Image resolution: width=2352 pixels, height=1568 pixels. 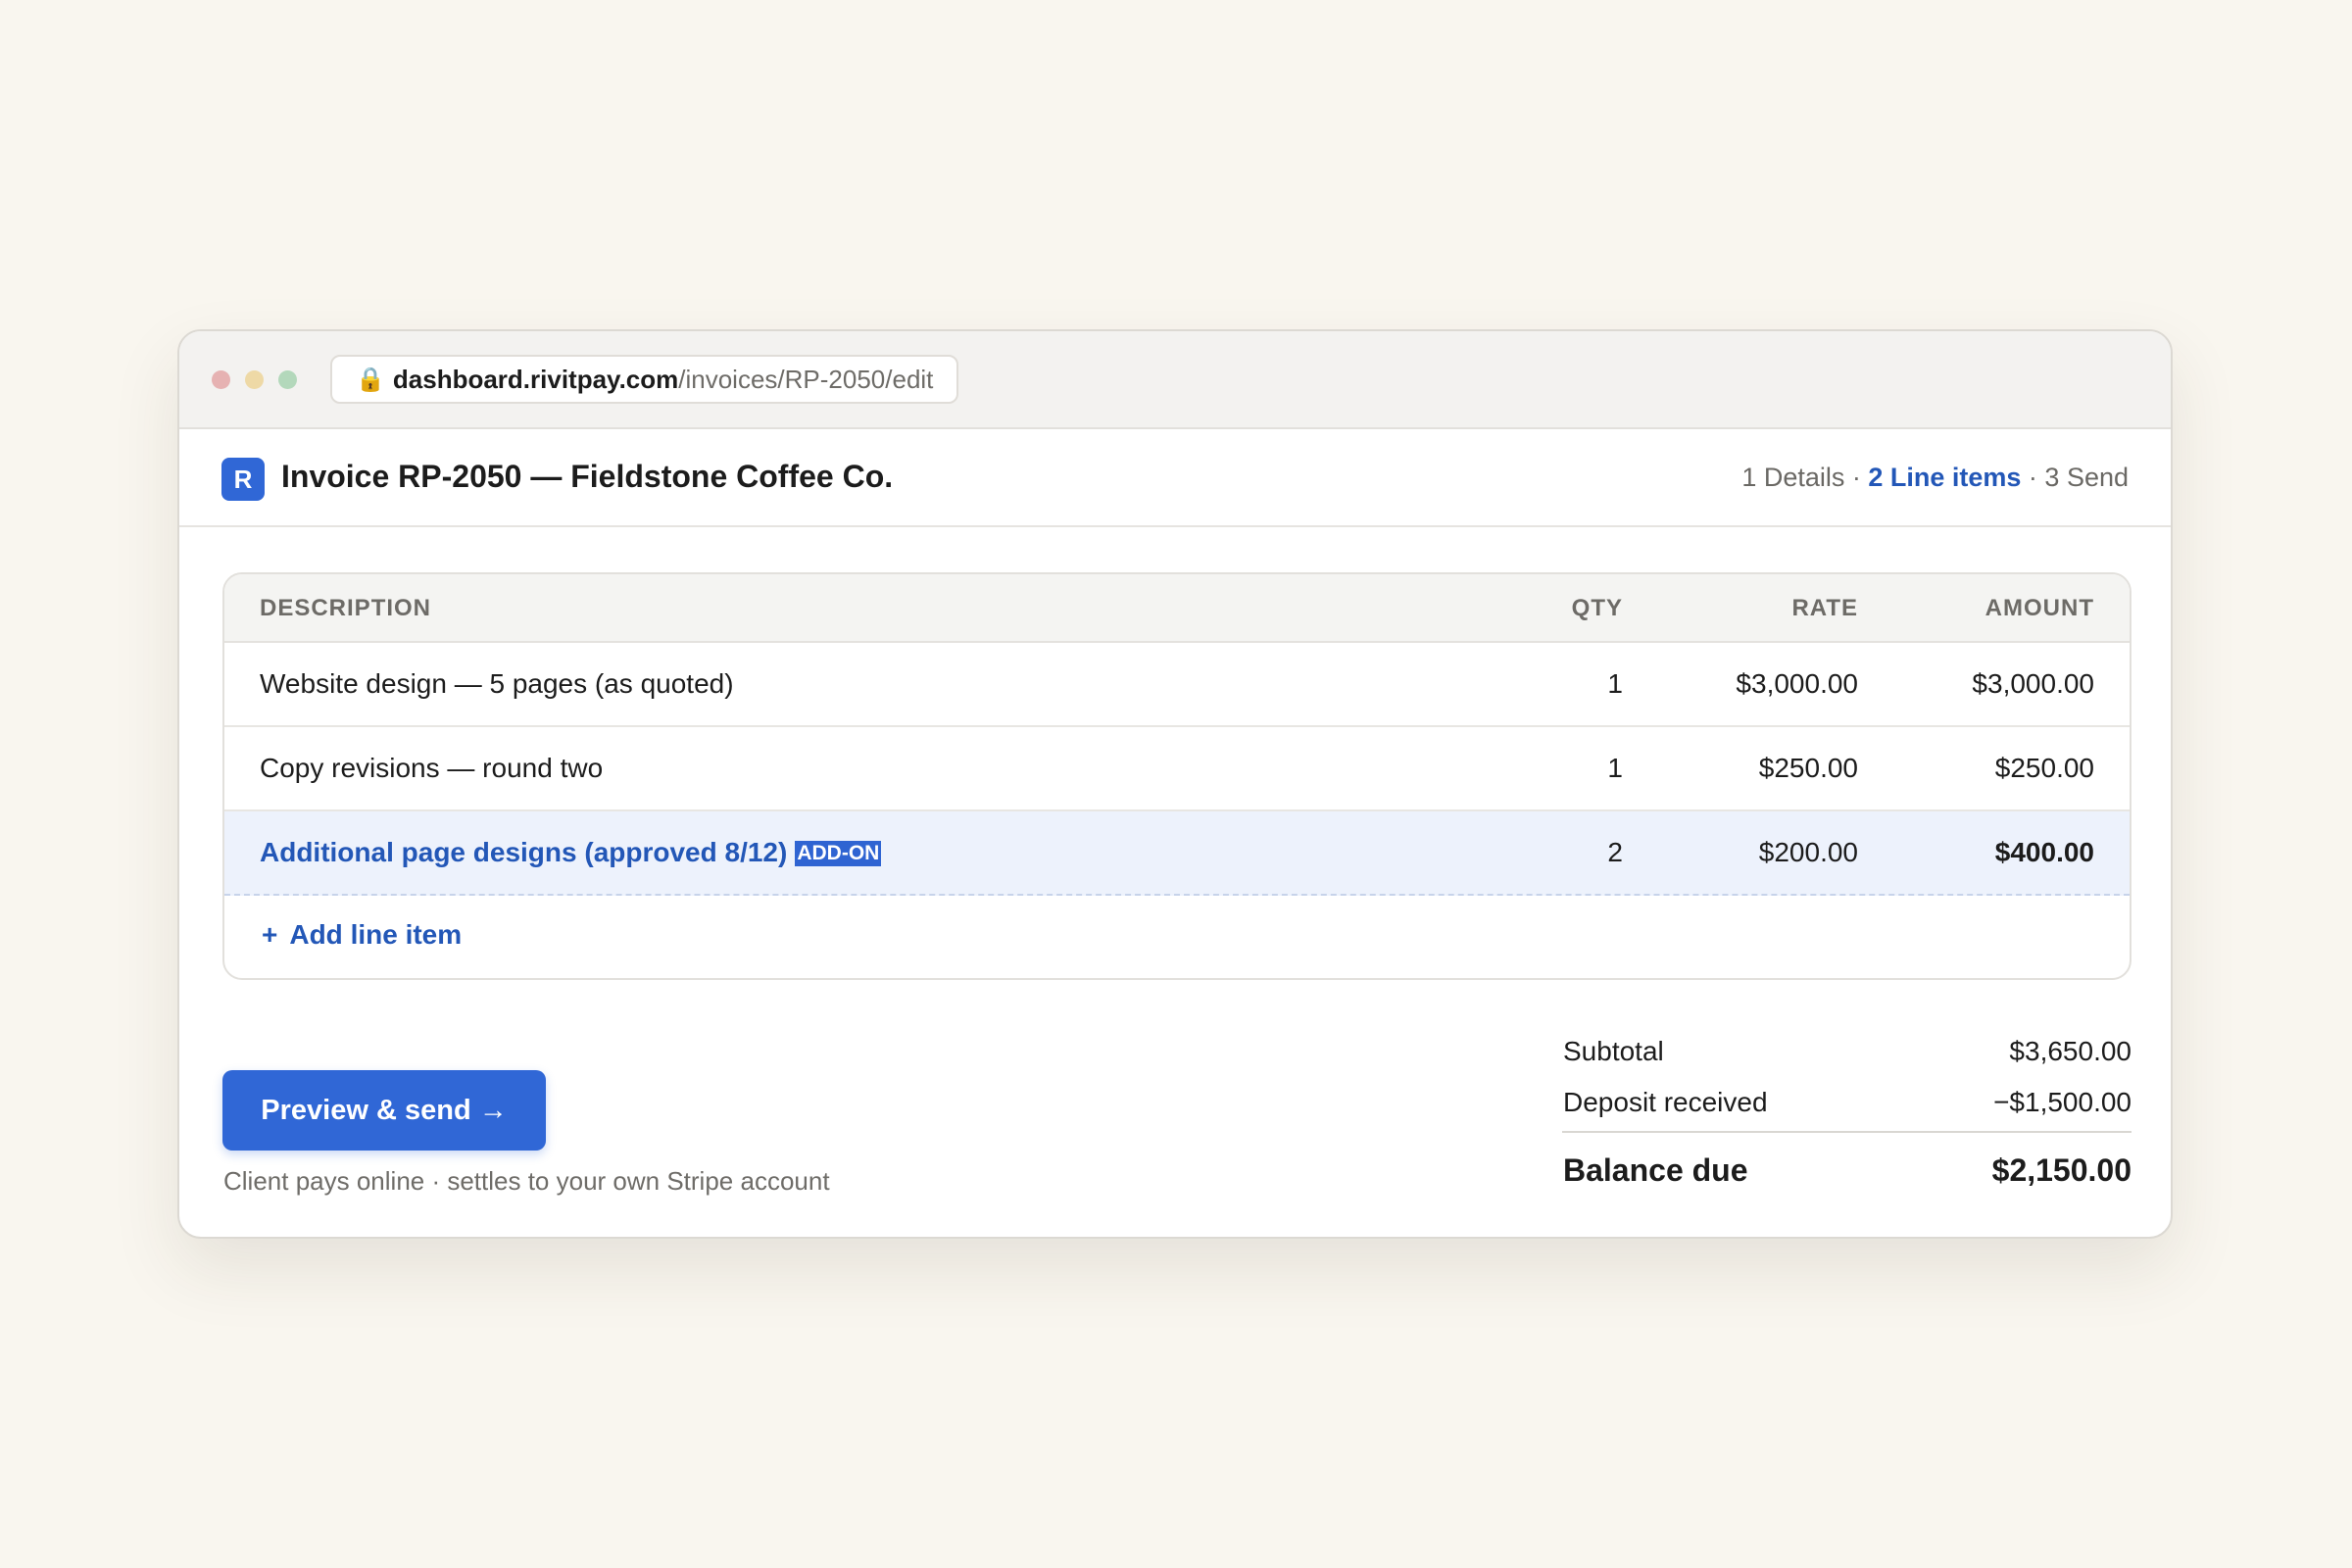 What do you see at coordinates (370, 379) in the screenshot?
I see `lock-icon: 🔒` at bounding box center [370, 379].